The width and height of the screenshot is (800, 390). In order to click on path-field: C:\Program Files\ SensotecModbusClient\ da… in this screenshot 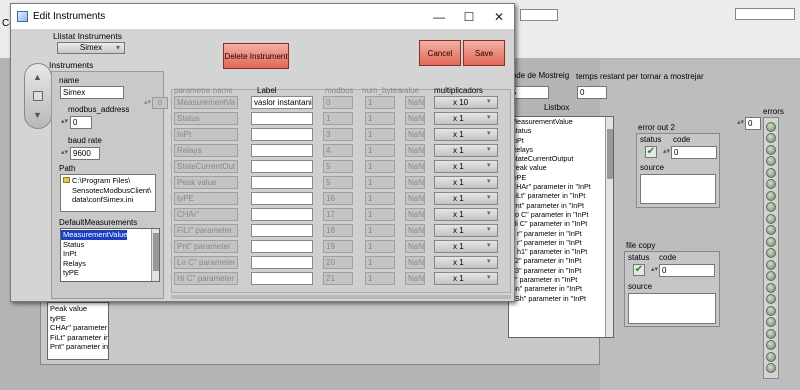, I will do `click(108, 193)`.